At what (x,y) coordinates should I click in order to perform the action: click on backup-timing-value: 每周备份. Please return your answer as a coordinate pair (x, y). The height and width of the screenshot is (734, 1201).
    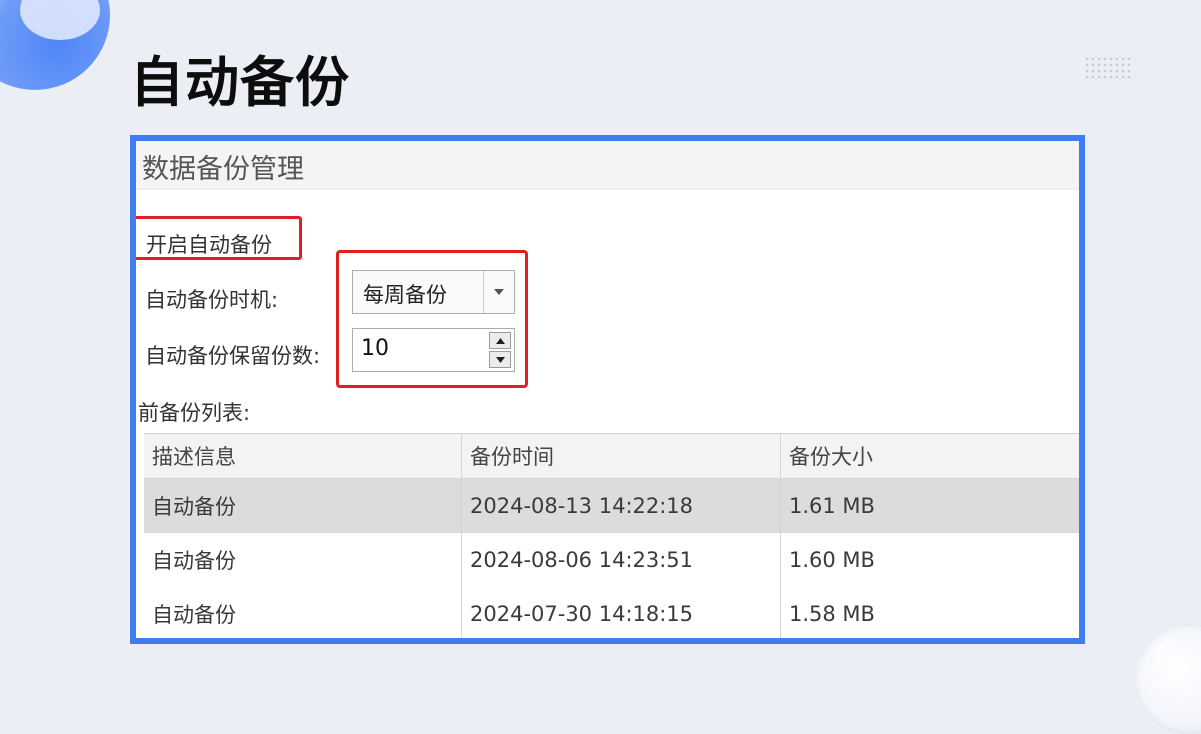
    Looking at the image, I should click on (405, 295).